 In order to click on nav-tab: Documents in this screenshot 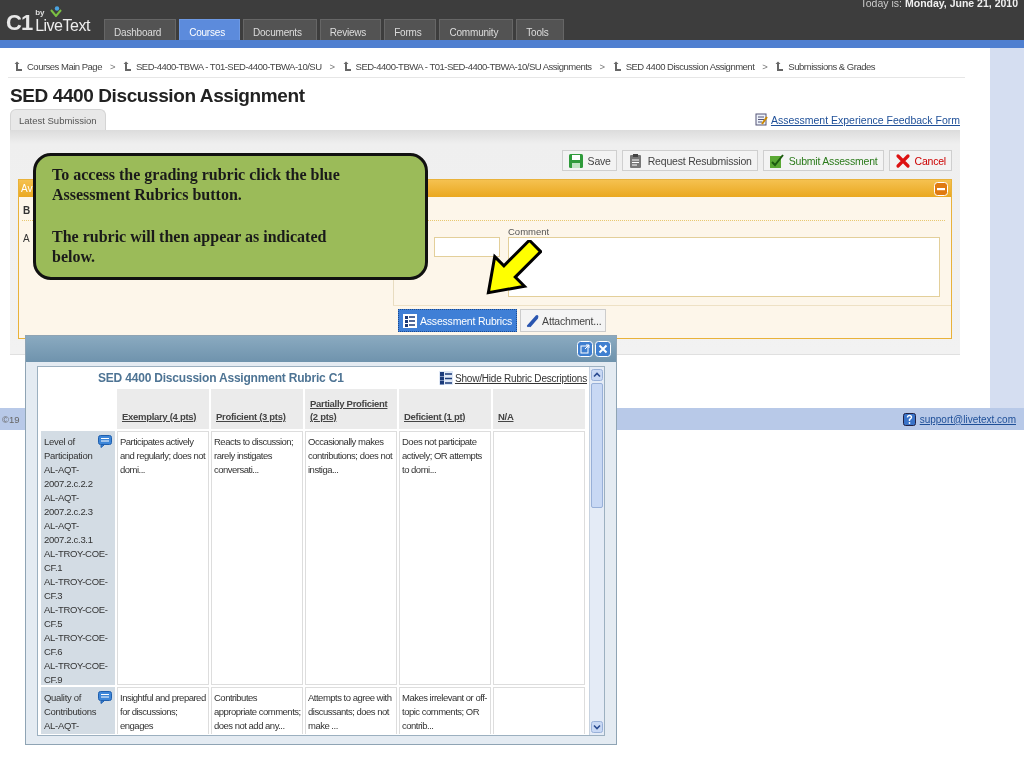, I will do `click(279, 29)`.